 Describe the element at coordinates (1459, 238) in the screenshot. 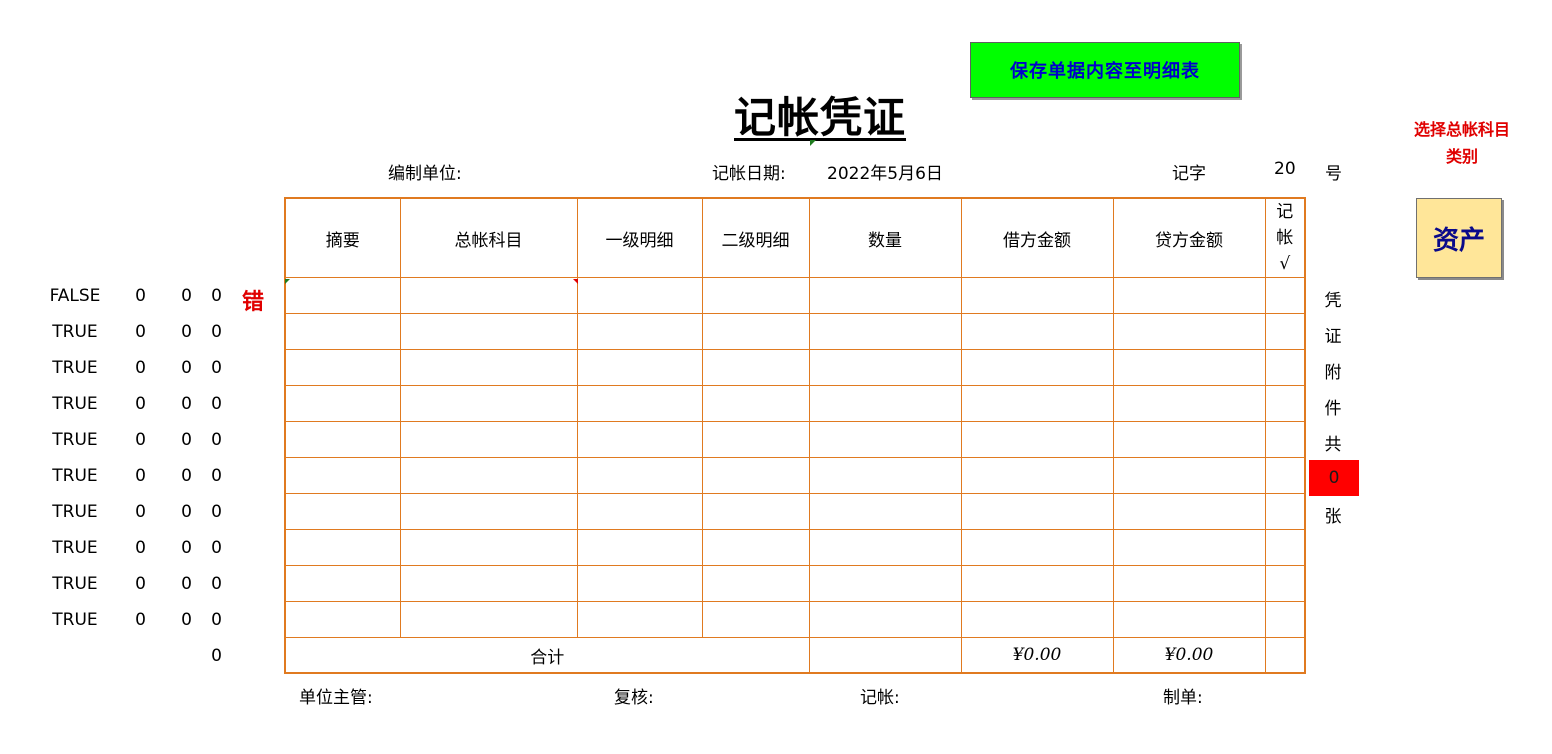

I see `account-category-button: 资产` at that location.